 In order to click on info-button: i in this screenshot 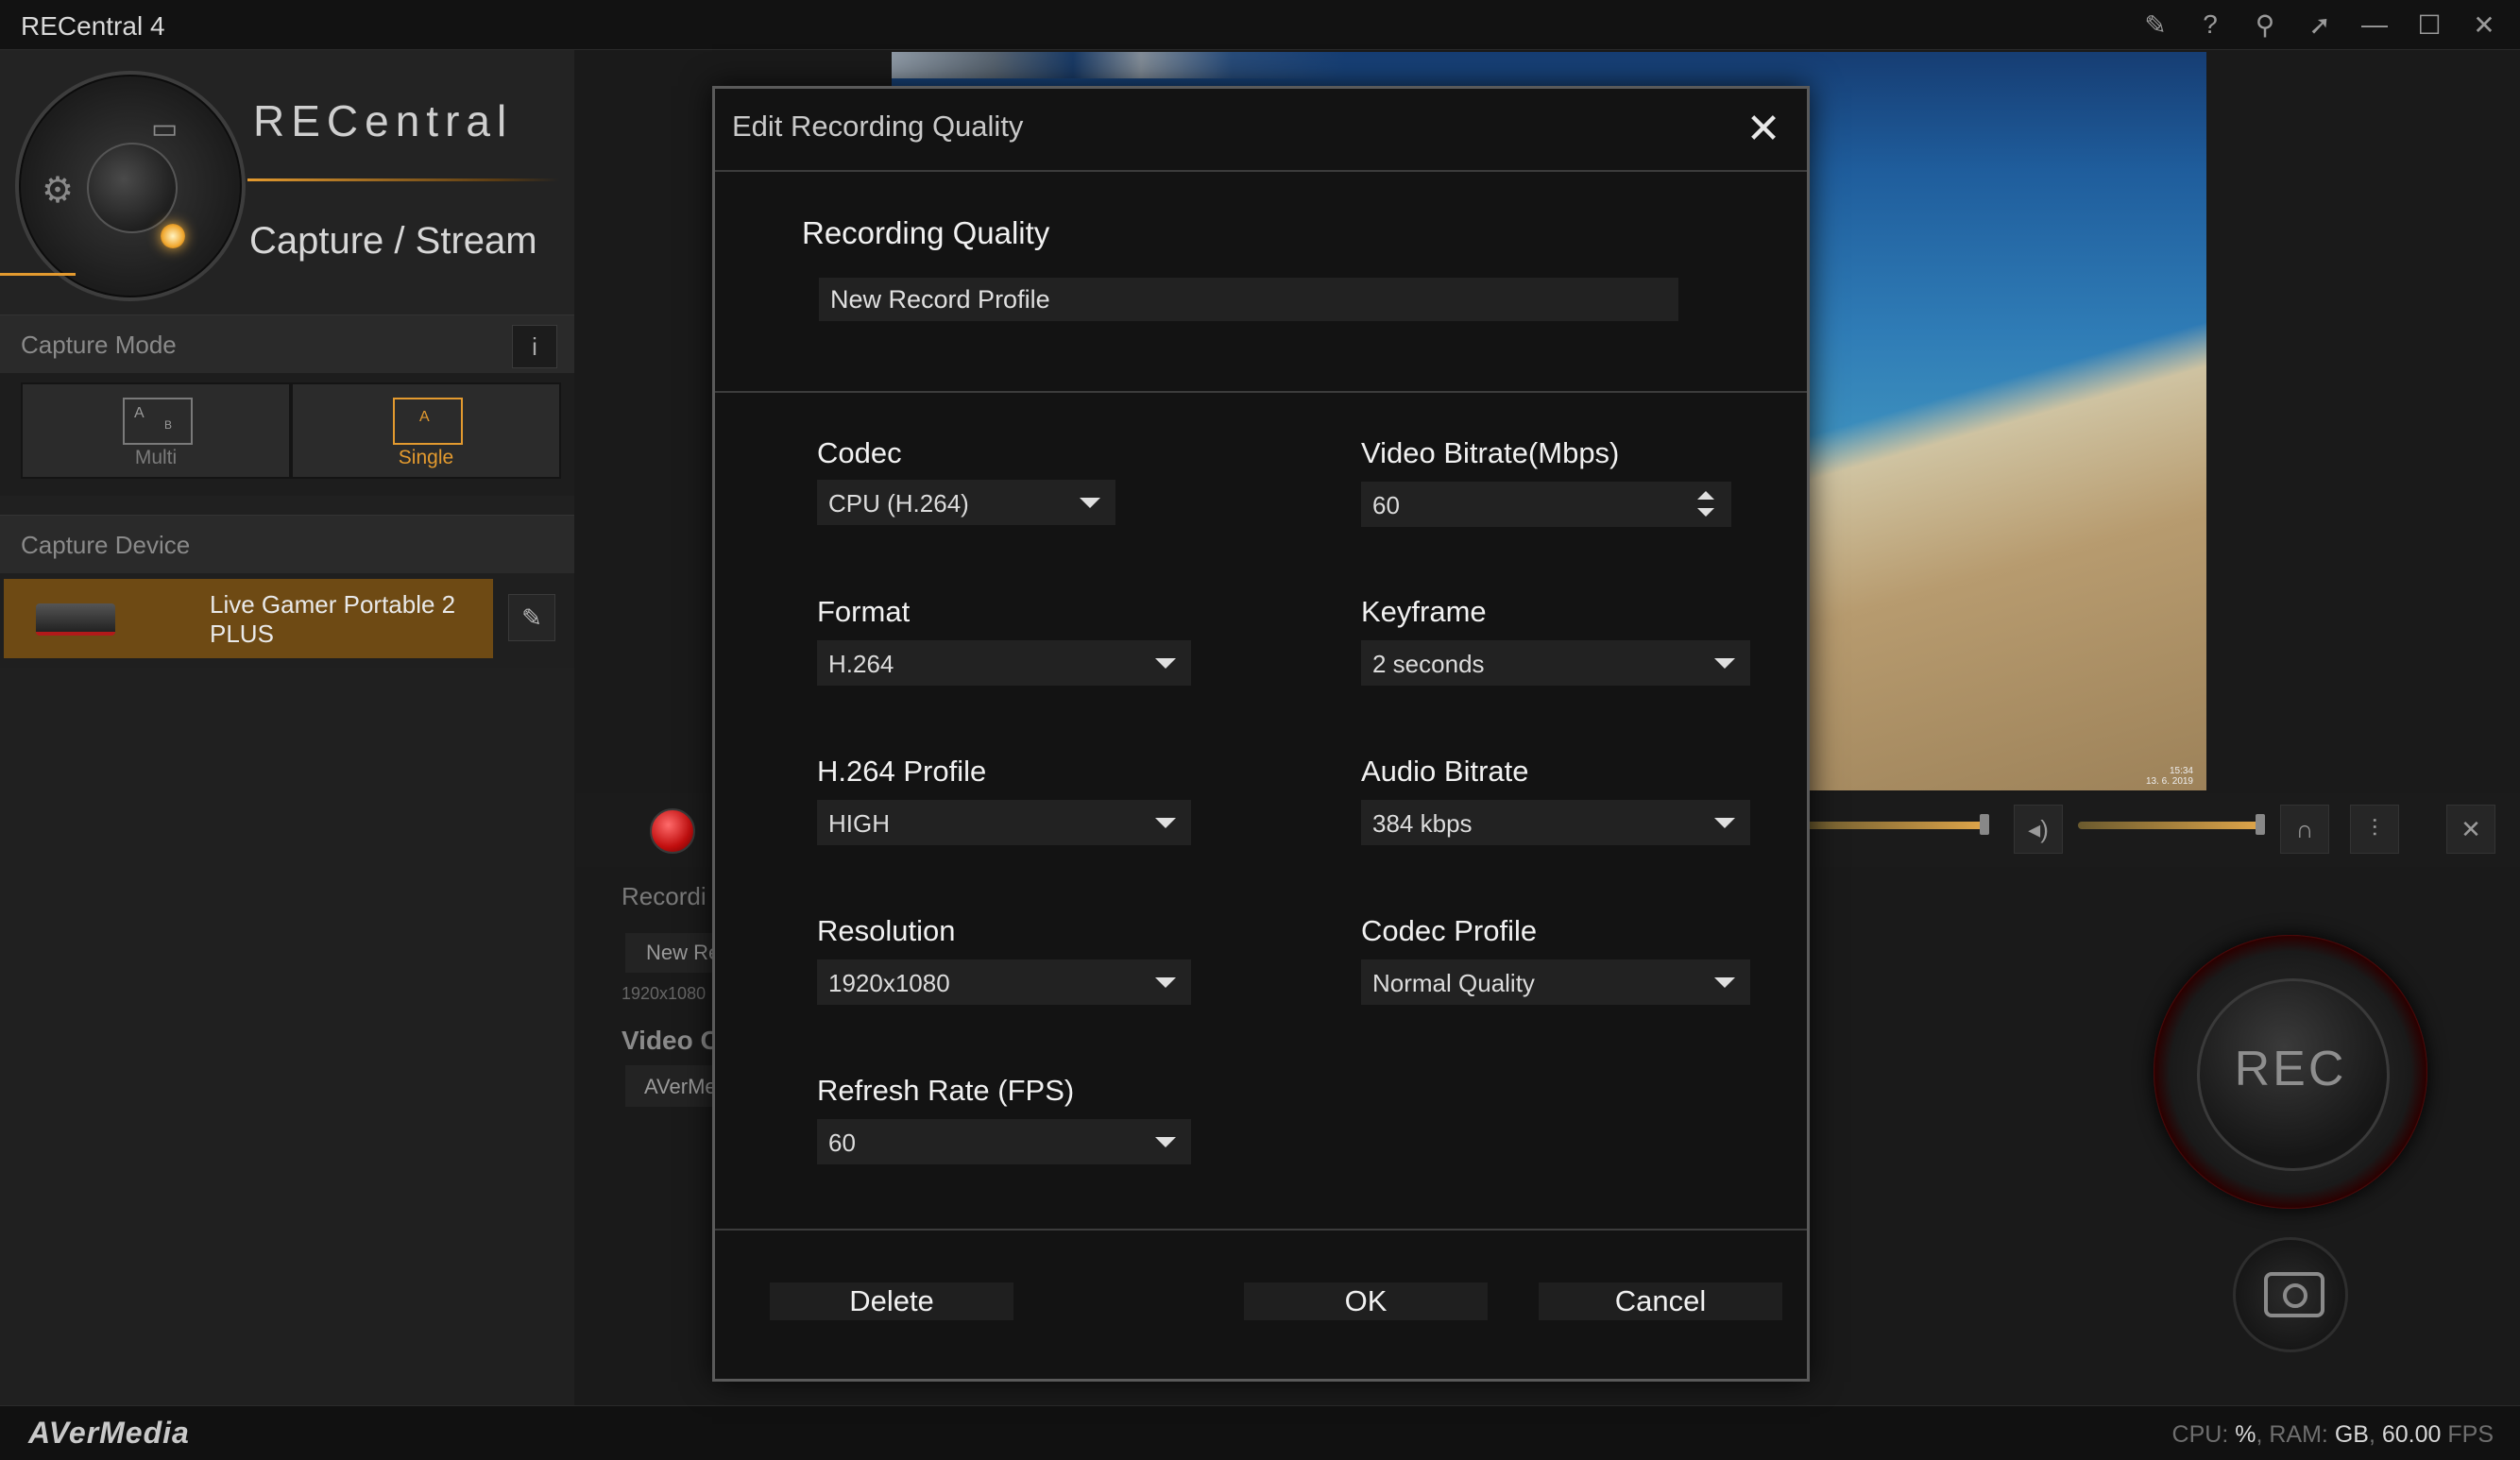, I will do `click(534, 346)`.